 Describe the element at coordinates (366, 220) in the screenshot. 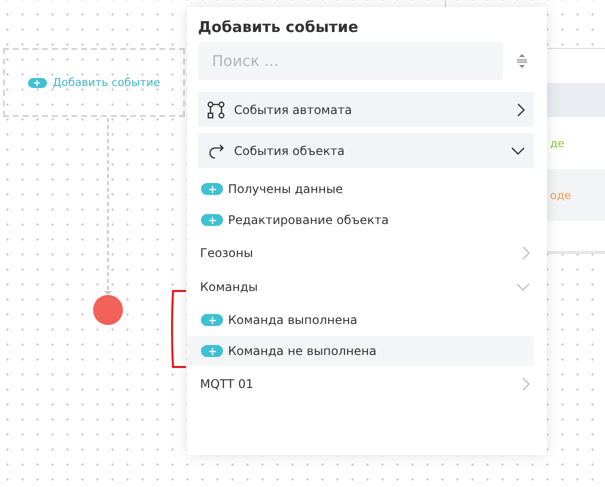

I see `event-item: Редактирование объекта` at that location.